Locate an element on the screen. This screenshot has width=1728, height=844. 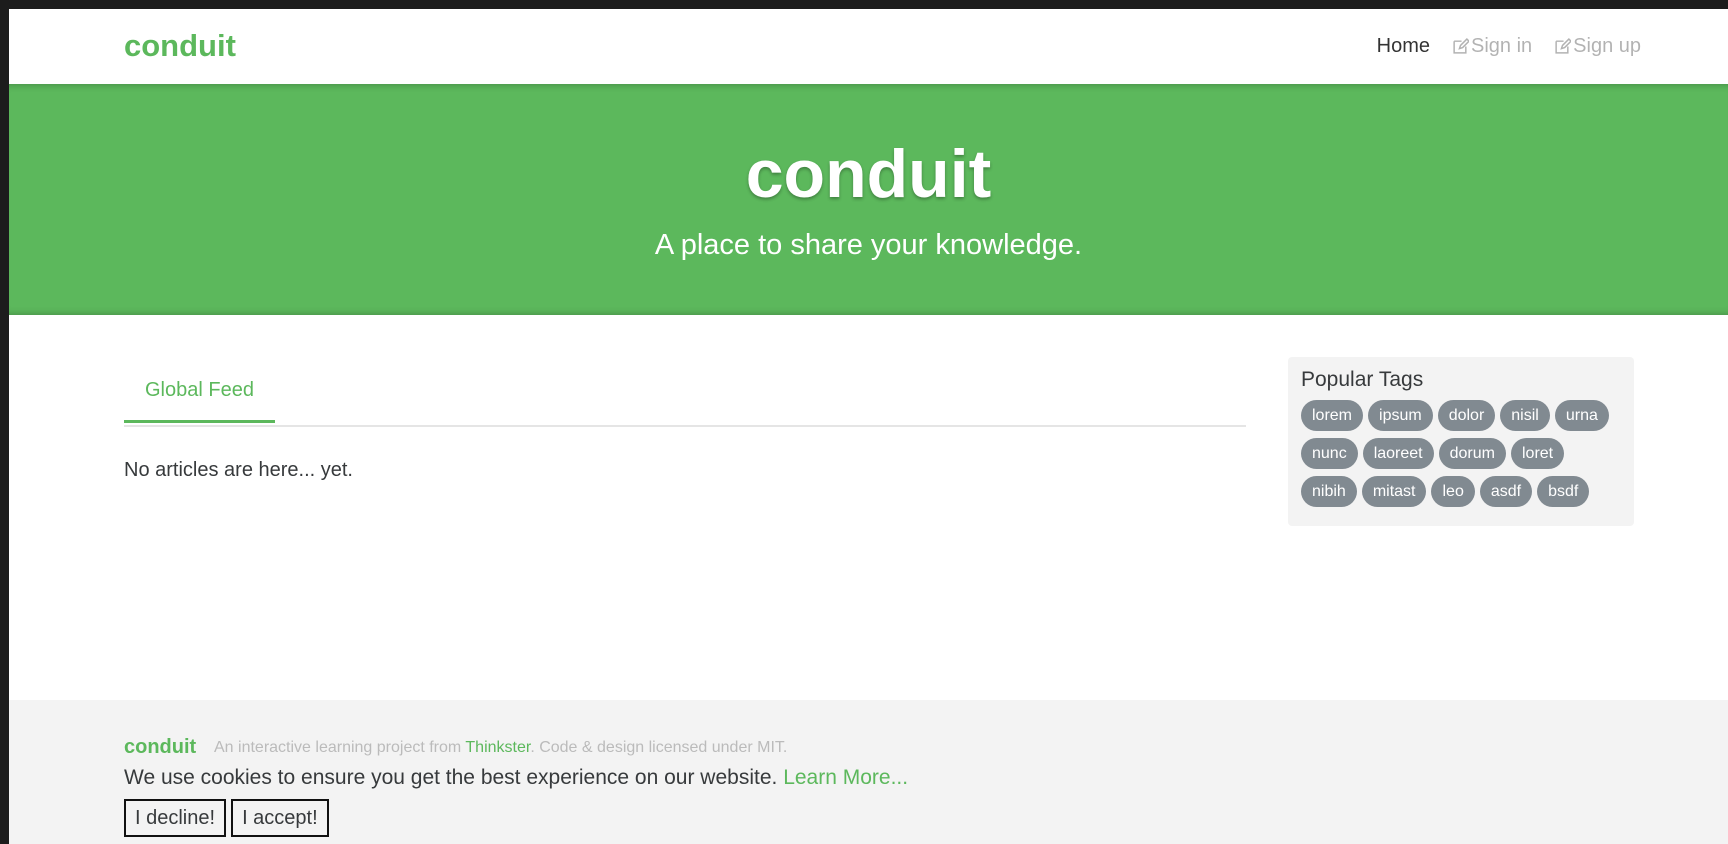
nav-links: Home Sign in Sign up is located at coordinates (1509, 46).